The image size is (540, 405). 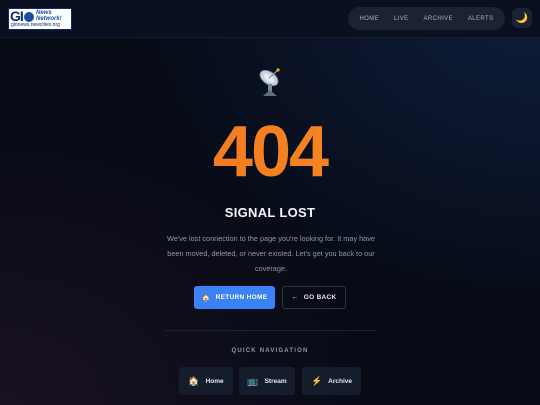 What do you see at coordinates (270, 351) in the screenshot?
I see `quick-navigation-heading: QUICK NAVIGATION` at bounding box center [270, 351].